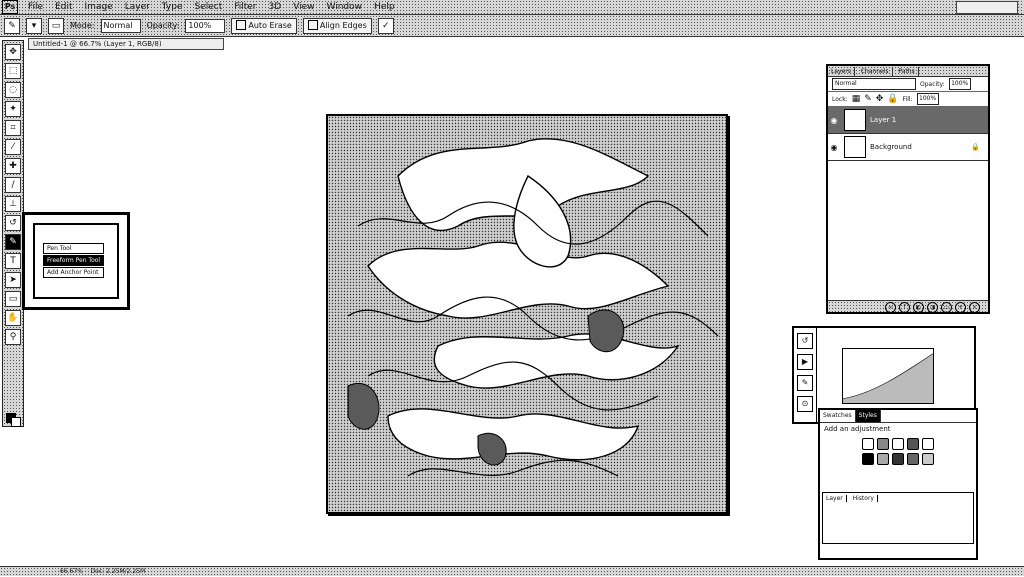 The image size is (1024, 577). I want to click on menu-file: File, so click(35, 7).